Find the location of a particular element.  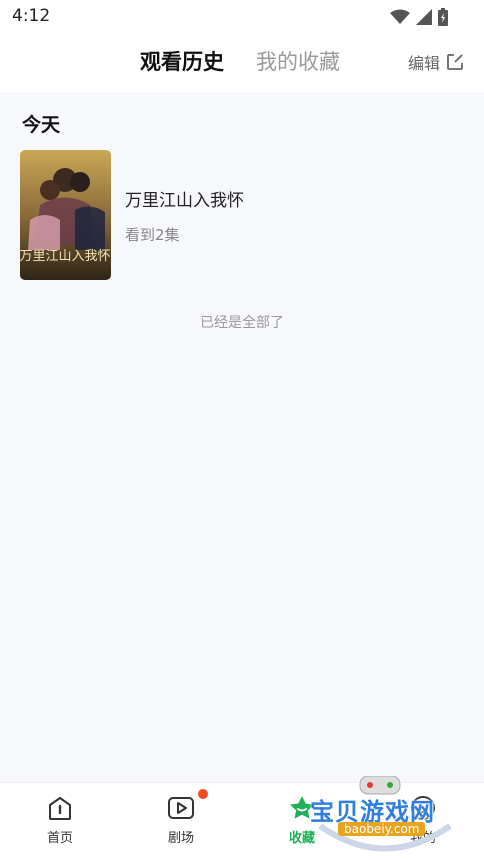

watermark-url: baobeiy.com is located at coordinates (382, 829).